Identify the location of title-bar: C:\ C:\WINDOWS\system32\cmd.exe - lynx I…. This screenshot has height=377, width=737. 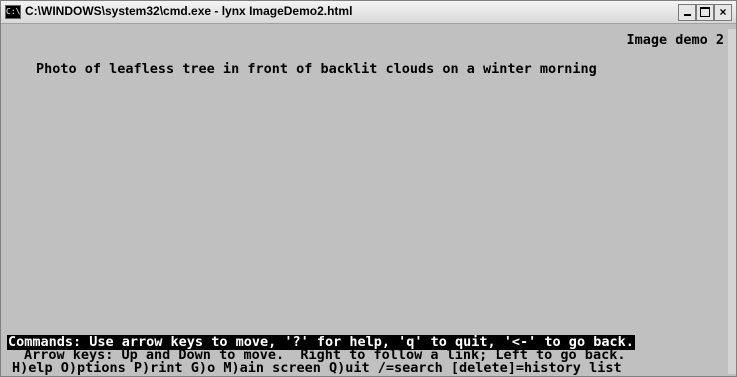
(368, 12).